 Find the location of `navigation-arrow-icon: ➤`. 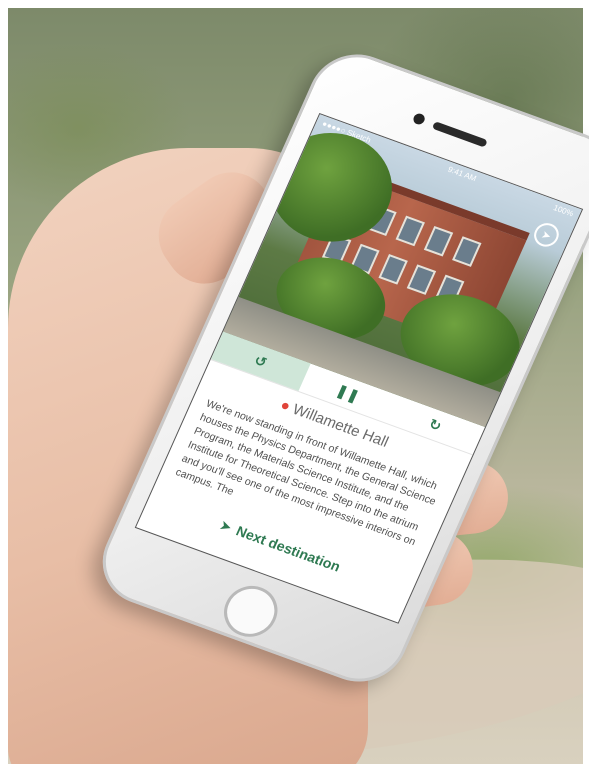

navigation-arrow-icon: ➤ is located at coordinates (226, 526).